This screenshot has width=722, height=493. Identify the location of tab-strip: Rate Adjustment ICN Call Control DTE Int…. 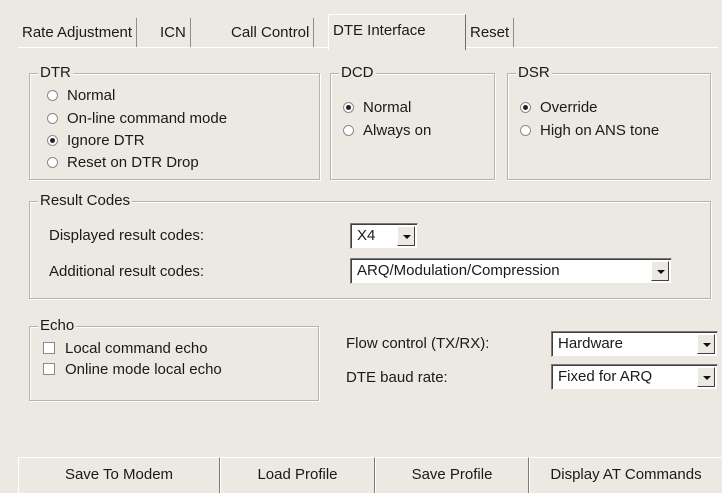
(368, 32).